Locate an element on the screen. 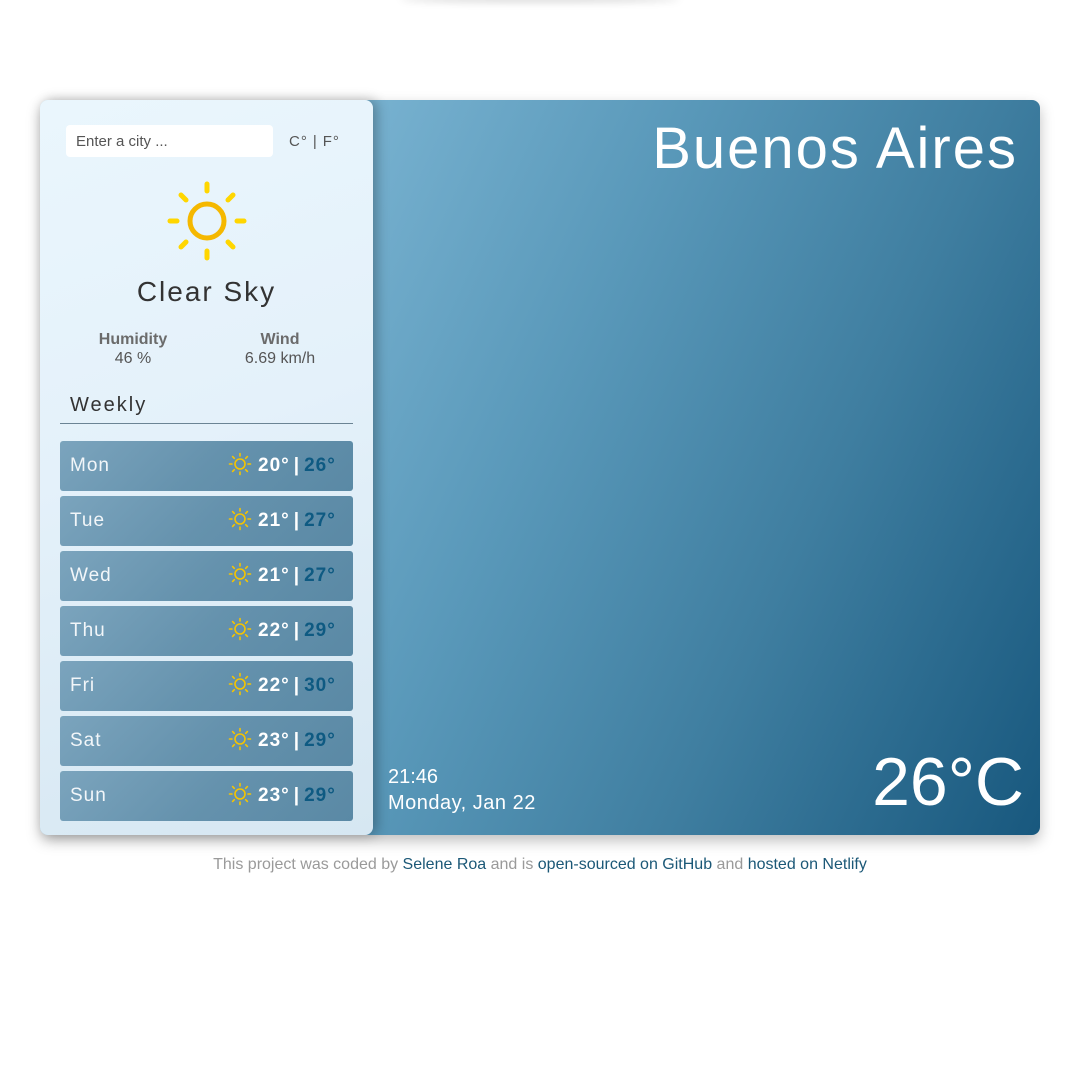 This screenshot has width=1080, height=1080. weather-condition: Clear Sky is located at coordinates (206, 291).